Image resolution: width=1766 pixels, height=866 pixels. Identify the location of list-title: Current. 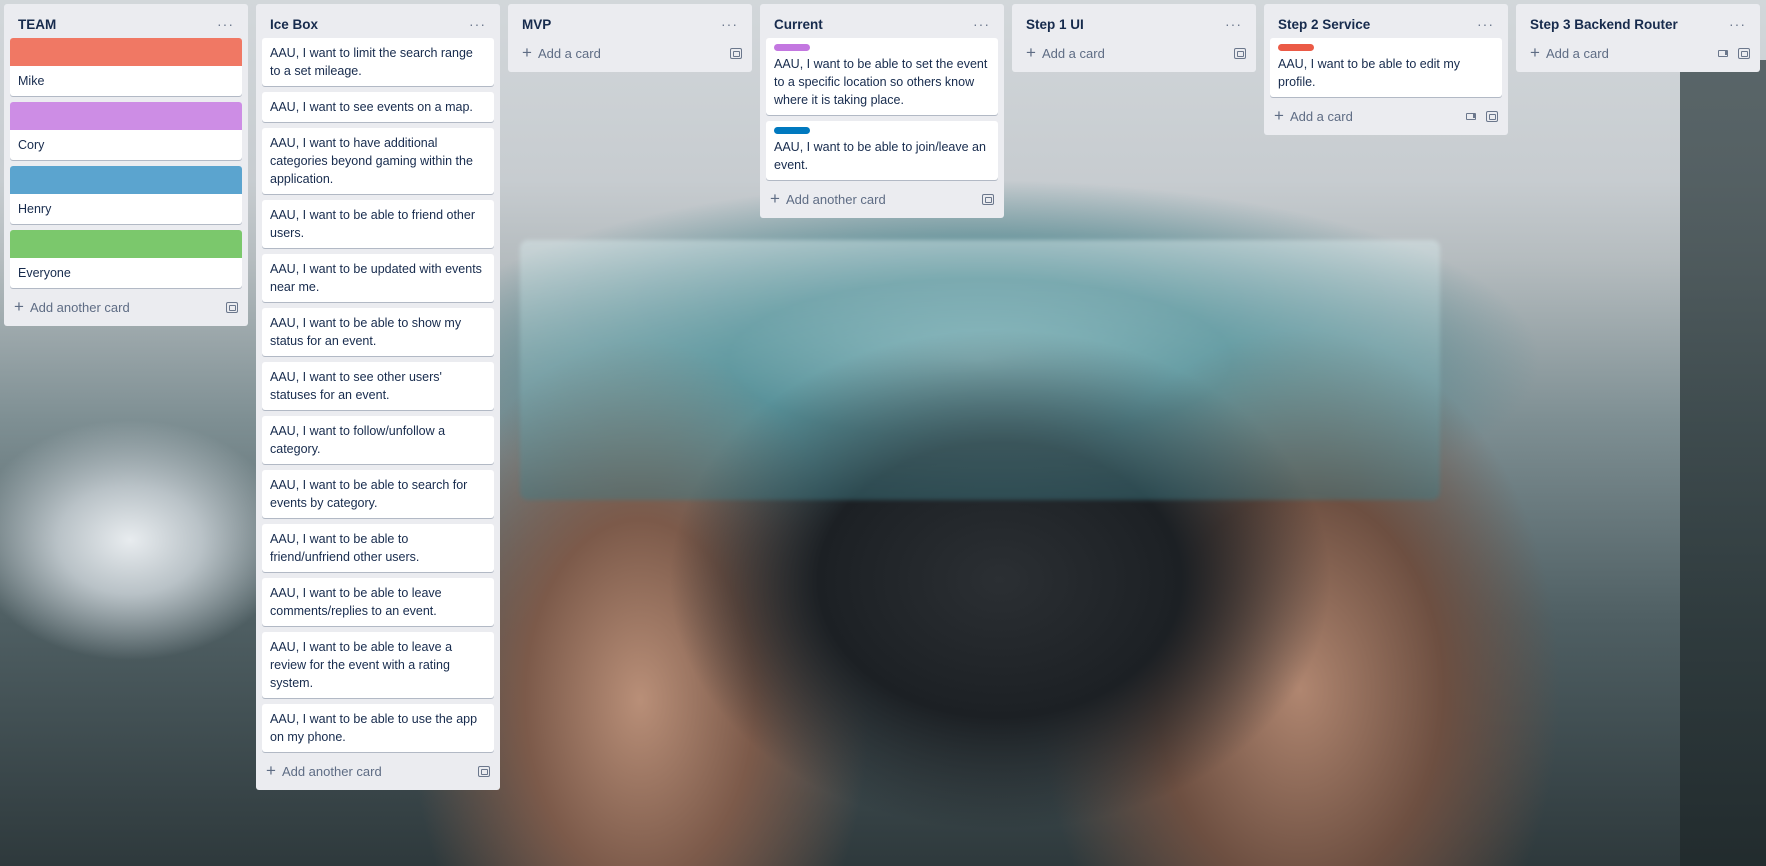
(798, 24).